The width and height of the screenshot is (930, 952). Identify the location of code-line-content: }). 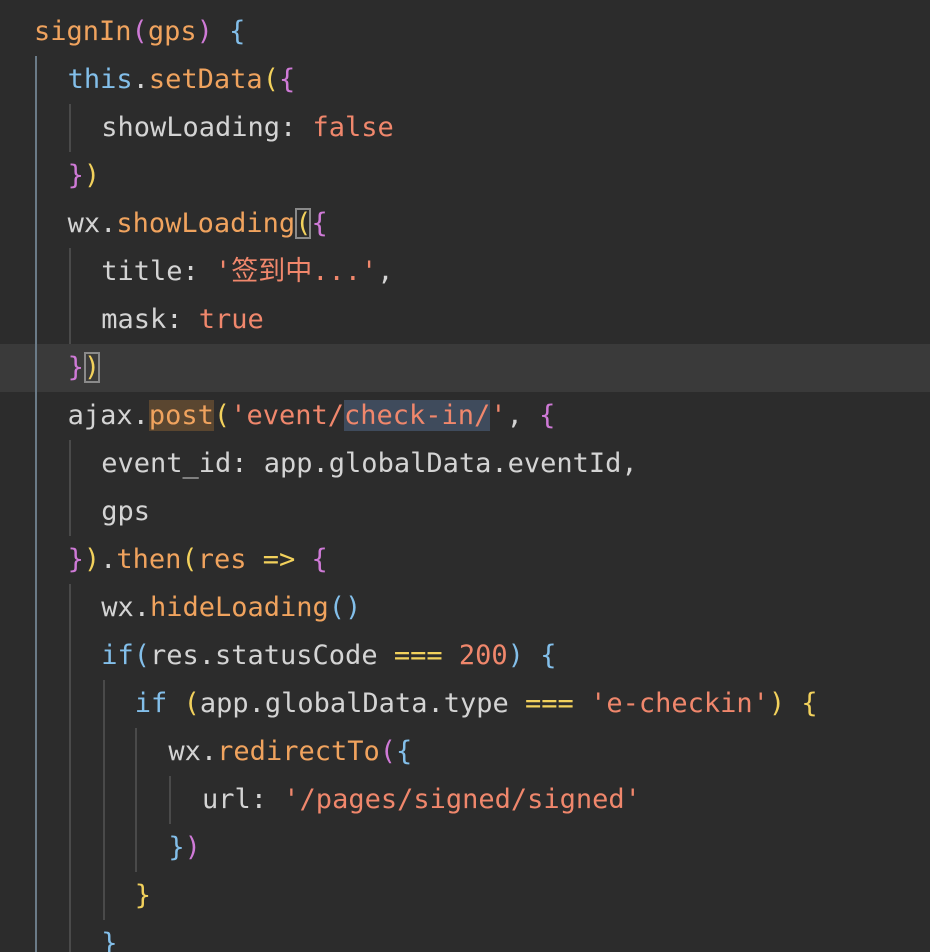
(84, 368).